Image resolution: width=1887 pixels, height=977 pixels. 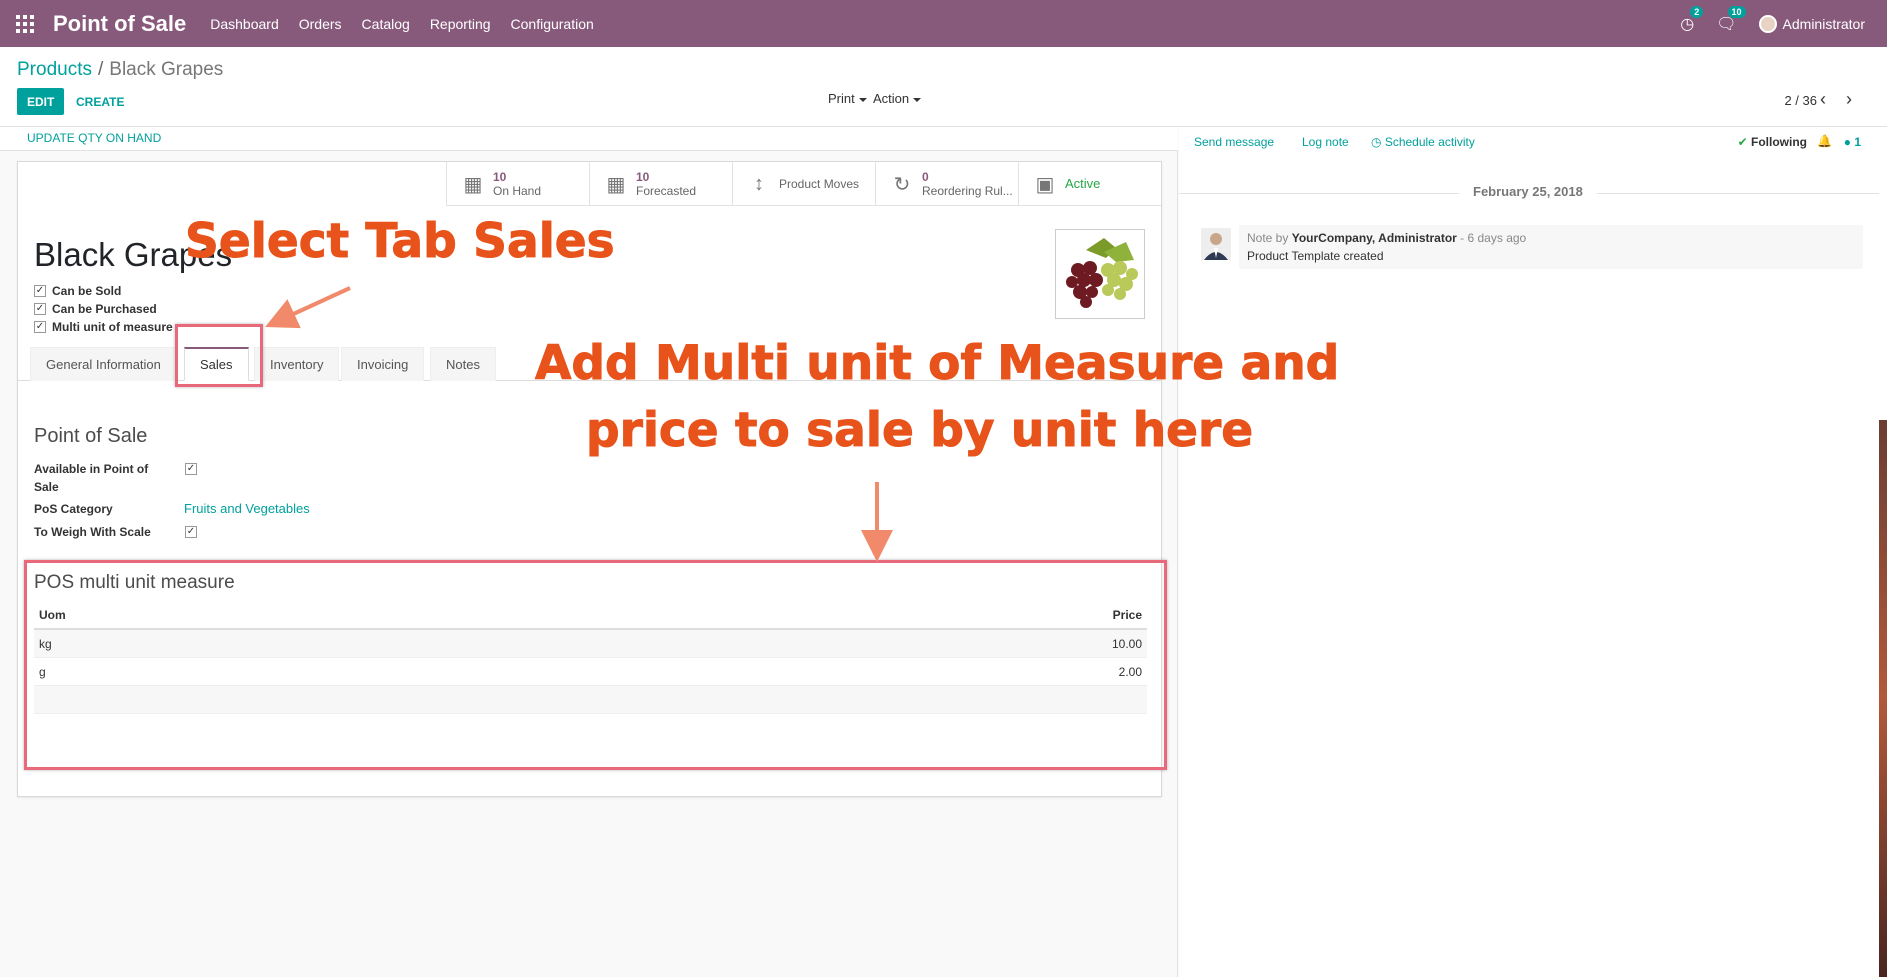 What do you see at coordinates (40, 309) in the screenshot?
I see `can-be-purchased-checkbox: ✓` at bounding box center [40, 309].